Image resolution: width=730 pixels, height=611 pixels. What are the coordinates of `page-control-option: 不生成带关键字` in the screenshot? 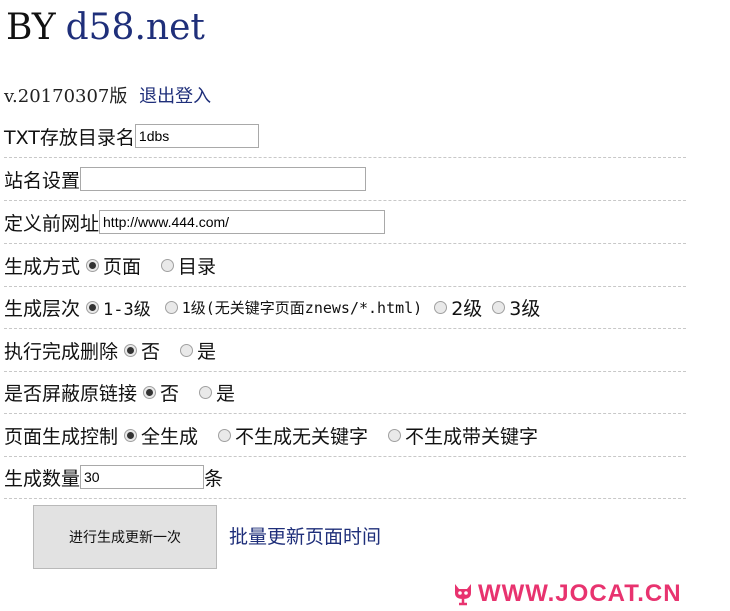 It's located at (460, 435).